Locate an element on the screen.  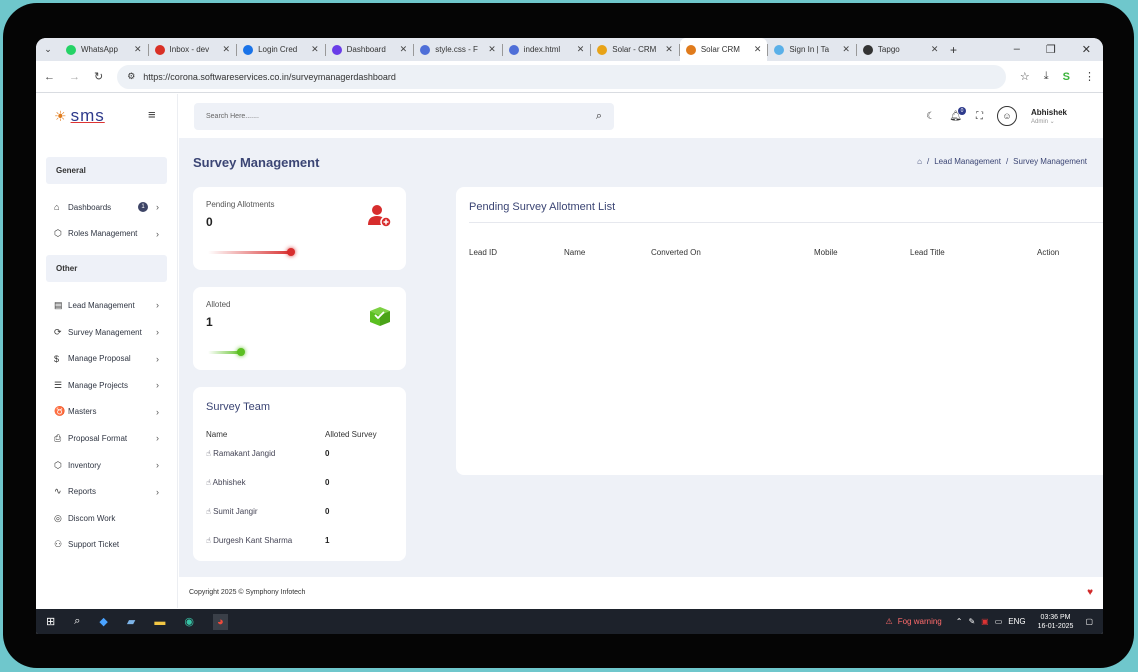
extension-icon: S is located at coordinates (1066, 77).